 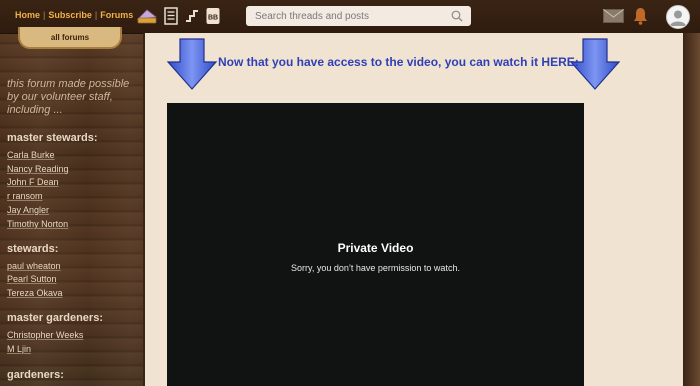 What do you see at coordinates (33, 249) in the screenshot?
I see `group-title-stewards: stewards:` at bounding box center [33, 249].